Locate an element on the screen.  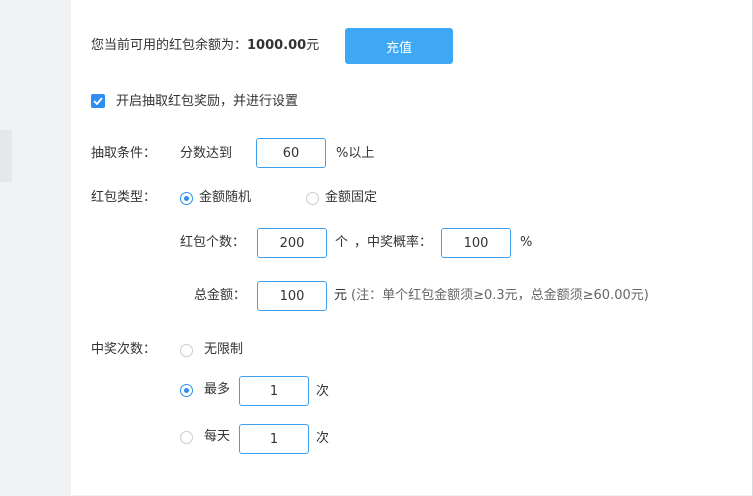
times-daily-input is located at coordinates (274, 439).